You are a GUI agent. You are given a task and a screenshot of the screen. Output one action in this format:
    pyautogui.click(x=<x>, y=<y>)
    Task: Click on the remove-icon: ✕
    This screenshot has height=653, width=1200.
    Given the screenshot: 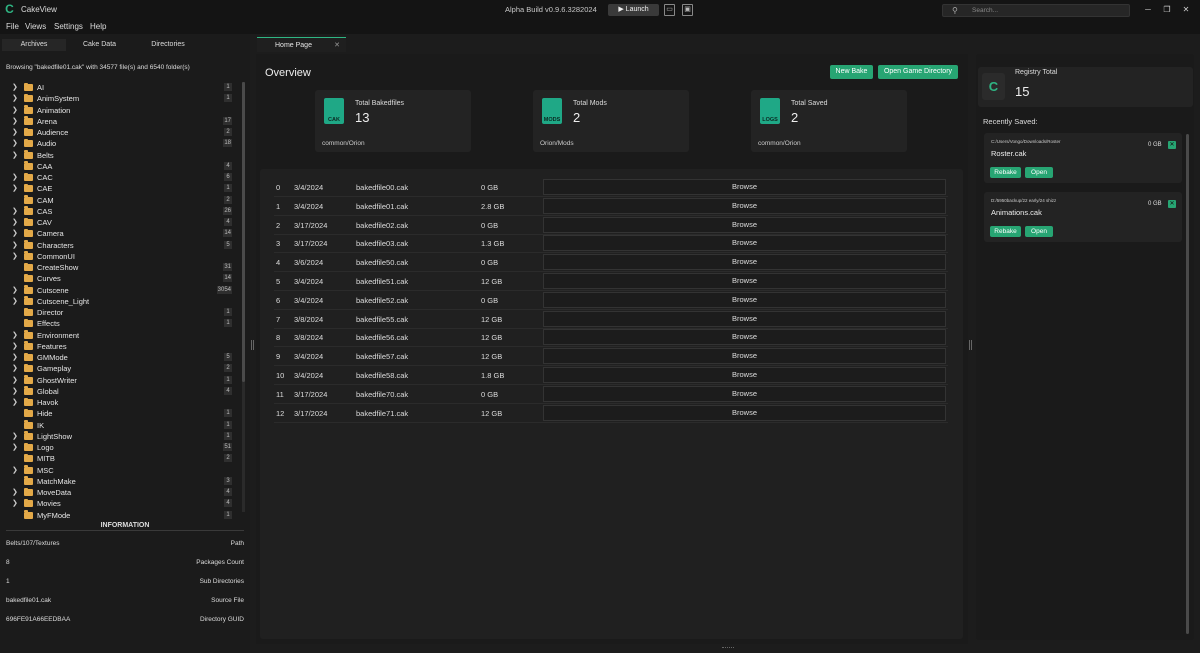 What is the action you would take?
    pyautogui.click(x=1172, y=204)
    